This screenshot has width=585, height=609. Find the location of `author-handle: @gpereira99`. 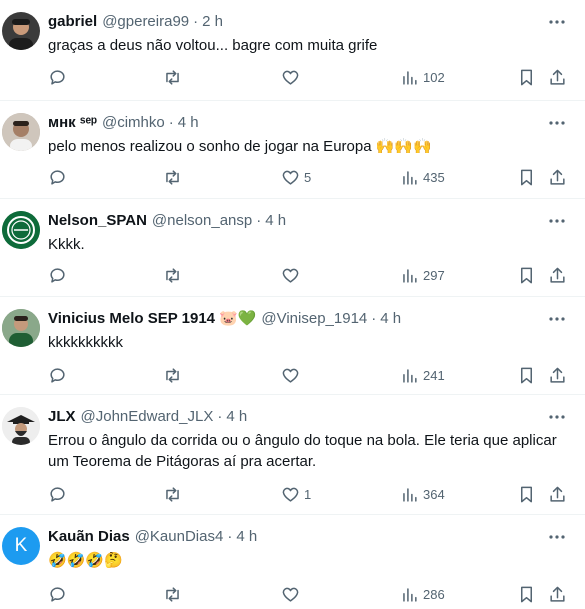

author-handle: @gpereira99 is located at coordinates (145, 22).